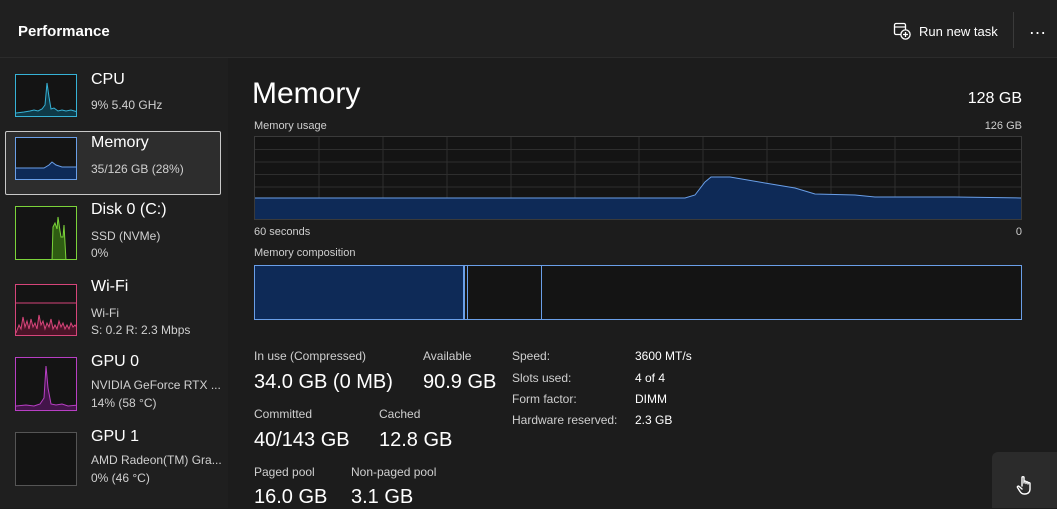 This screenshot has height=509, width=1057. Describe the element at coordinates (1013, 30) in the screenshot. I see `toolbar-divider` at that location.